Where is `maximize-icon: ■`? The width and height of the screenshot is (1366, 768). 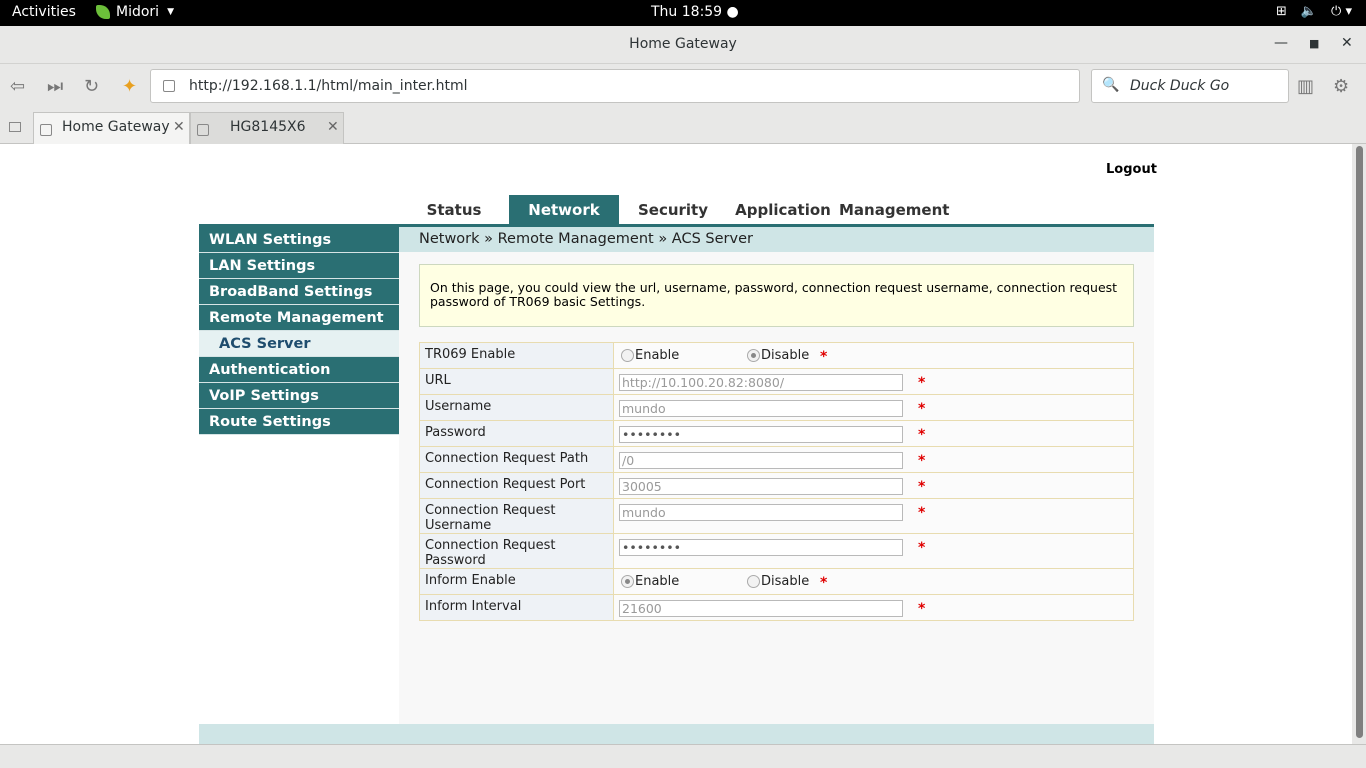 maximize-icon: ■ is located at coordinates (1314, 43).